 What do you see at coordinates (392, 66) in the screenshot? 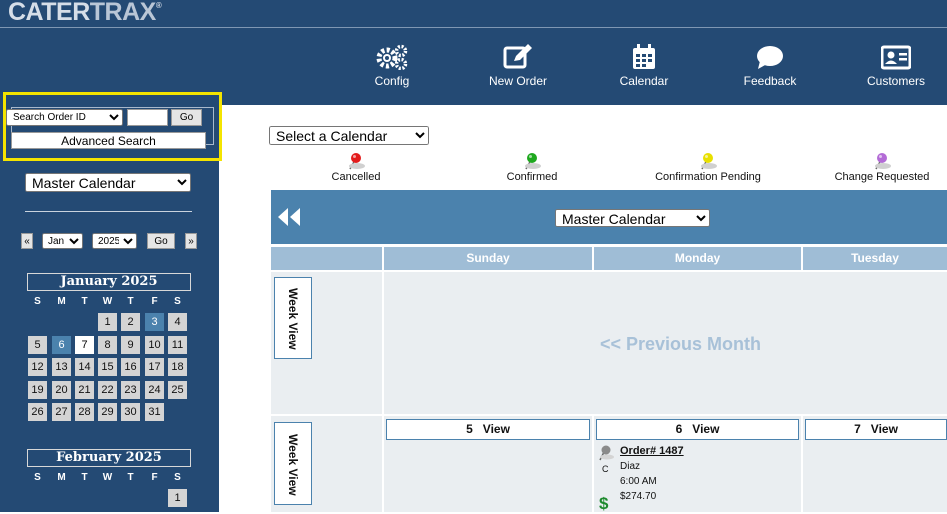
I see `nav-config: Config` at bounding box center [392, 66].